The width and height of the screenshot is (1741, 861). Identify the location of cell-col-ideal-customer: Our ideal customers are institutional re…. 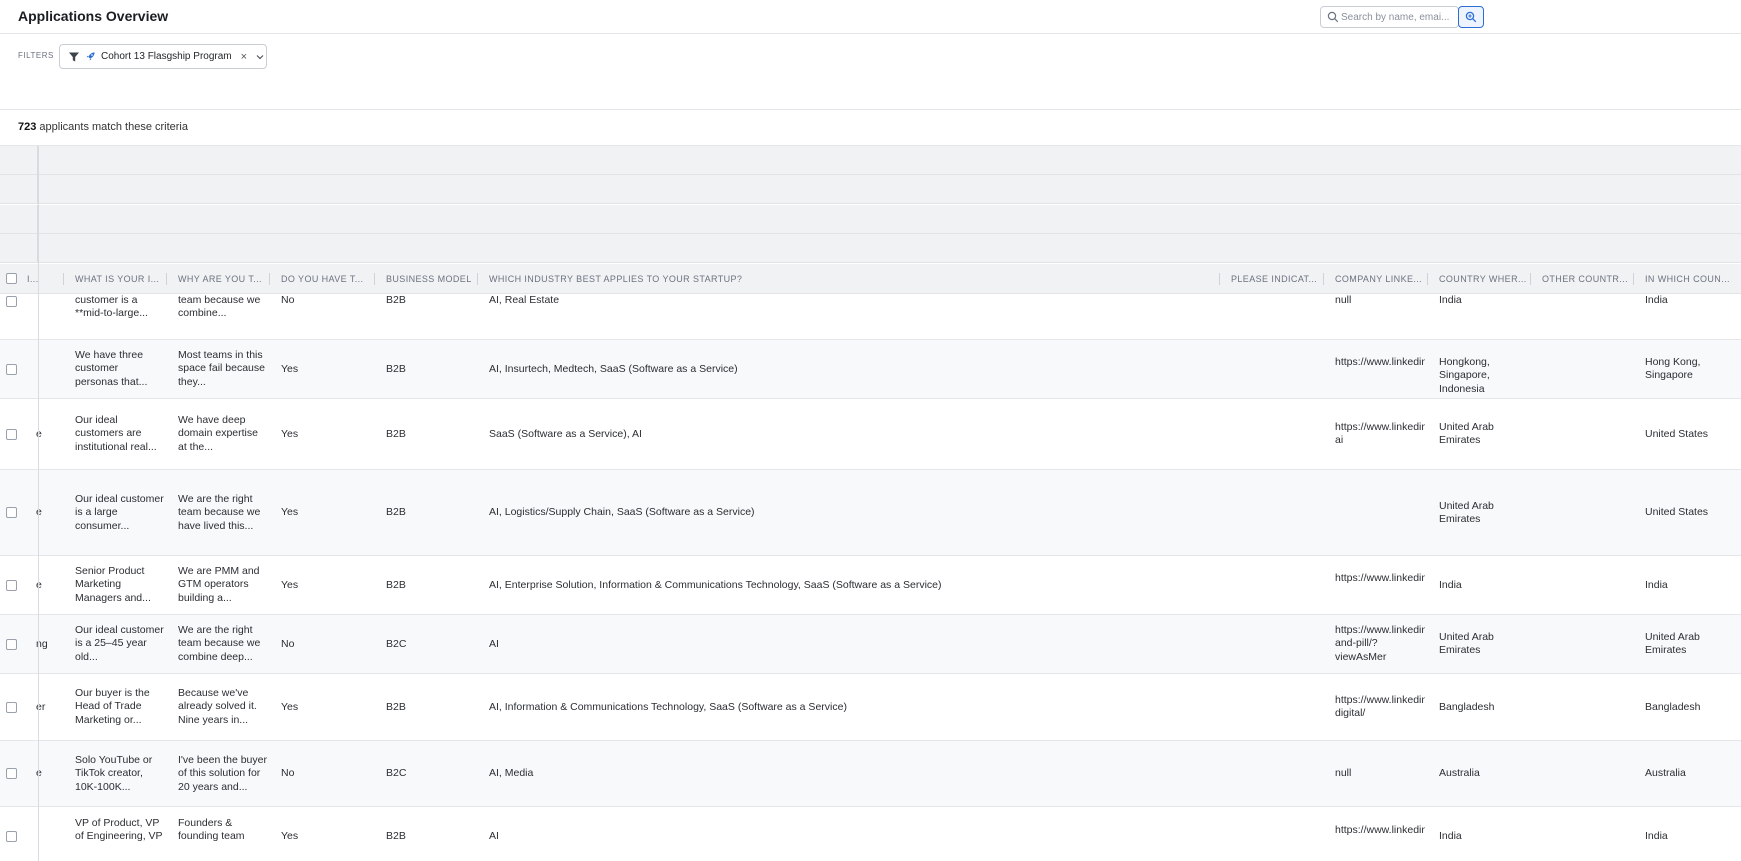
(116, 433).